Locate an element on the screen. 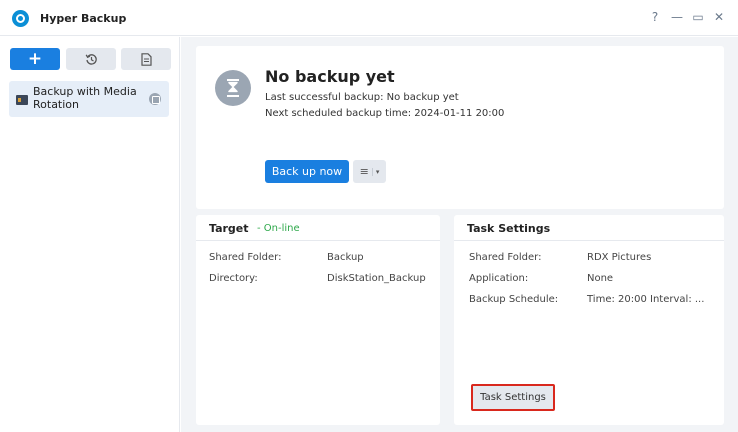 The height and width of the screenshot is (432, 738). target-directory-value: DiskStation_Backup is located at coordinates (376, 278).